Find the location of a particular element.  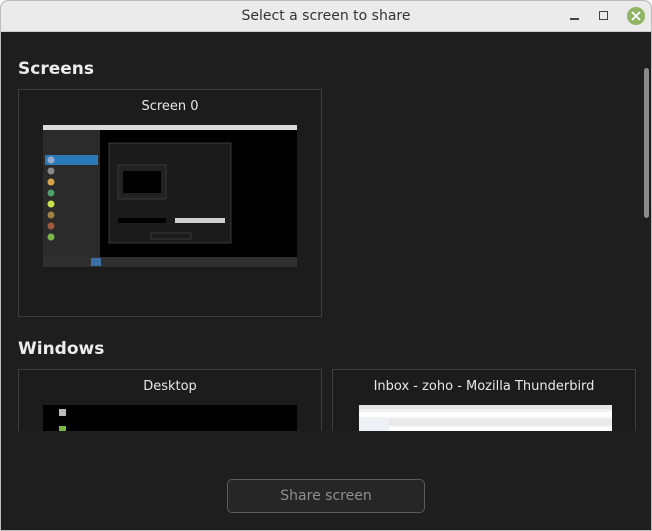

screen-0-preview is located at coordinates (170, 196).